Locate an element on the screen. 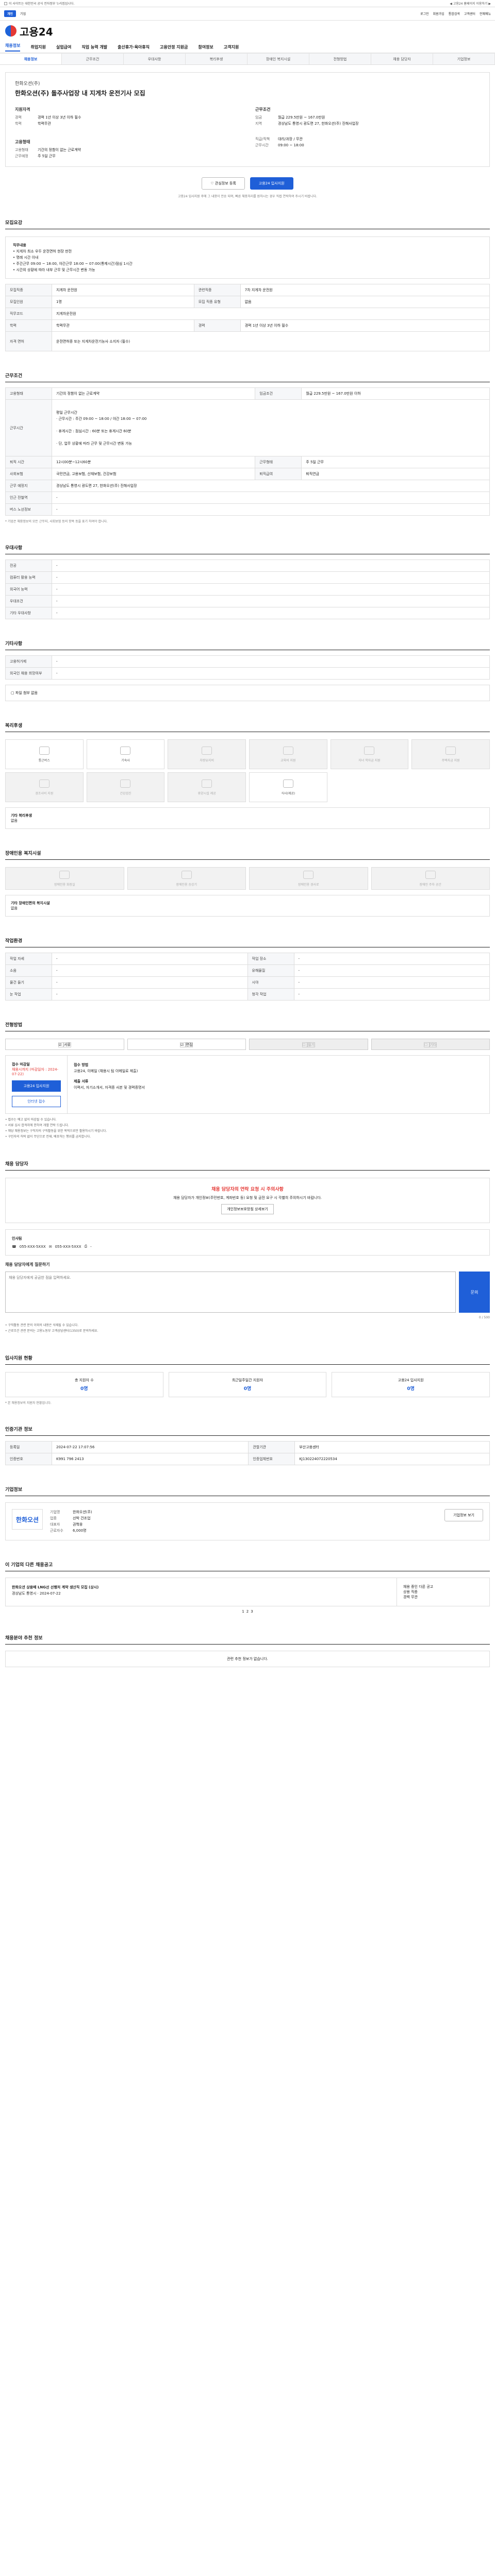 The image size is (495, 2576). cell-value: 7차 지게차 운전원 is located at coordinates (365, 290).